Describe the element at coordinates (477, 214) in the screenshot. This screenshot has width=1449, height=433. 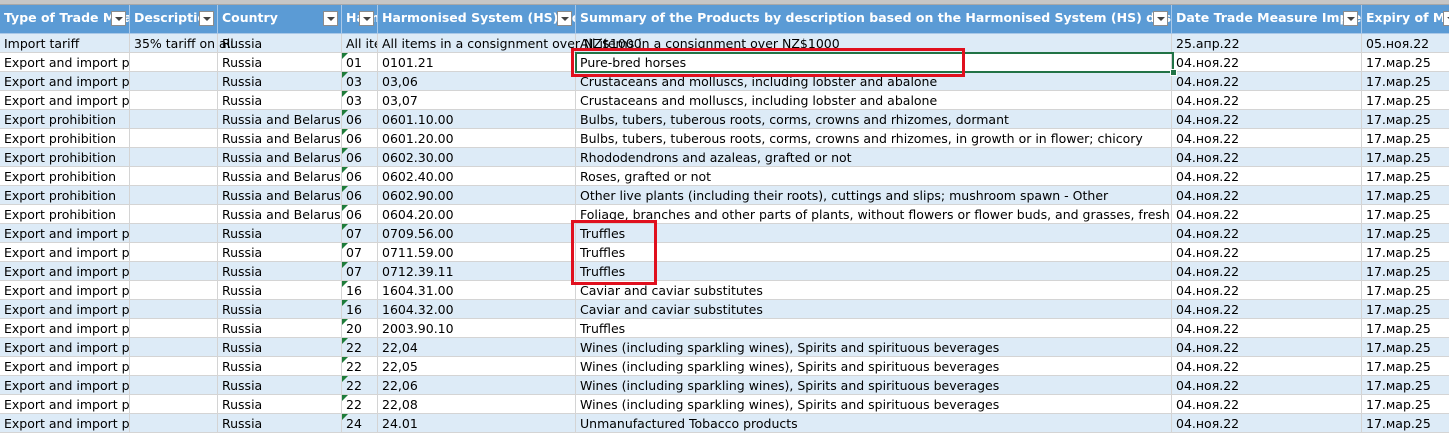
I see `cell-hs-code: 0604.20.00` at that location.